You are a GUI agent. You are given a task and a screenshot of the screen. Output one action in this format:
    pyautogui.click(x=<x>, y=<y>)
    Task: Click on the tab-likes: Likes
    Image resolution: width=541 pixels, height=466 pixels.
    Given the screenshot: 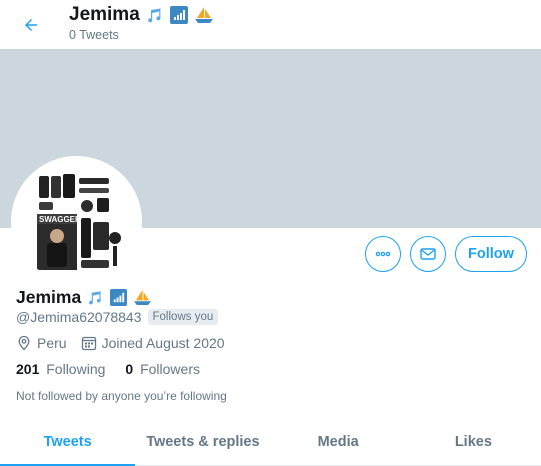 What is the action you would take?
    pyautogui.click(x=473, y=441)
    